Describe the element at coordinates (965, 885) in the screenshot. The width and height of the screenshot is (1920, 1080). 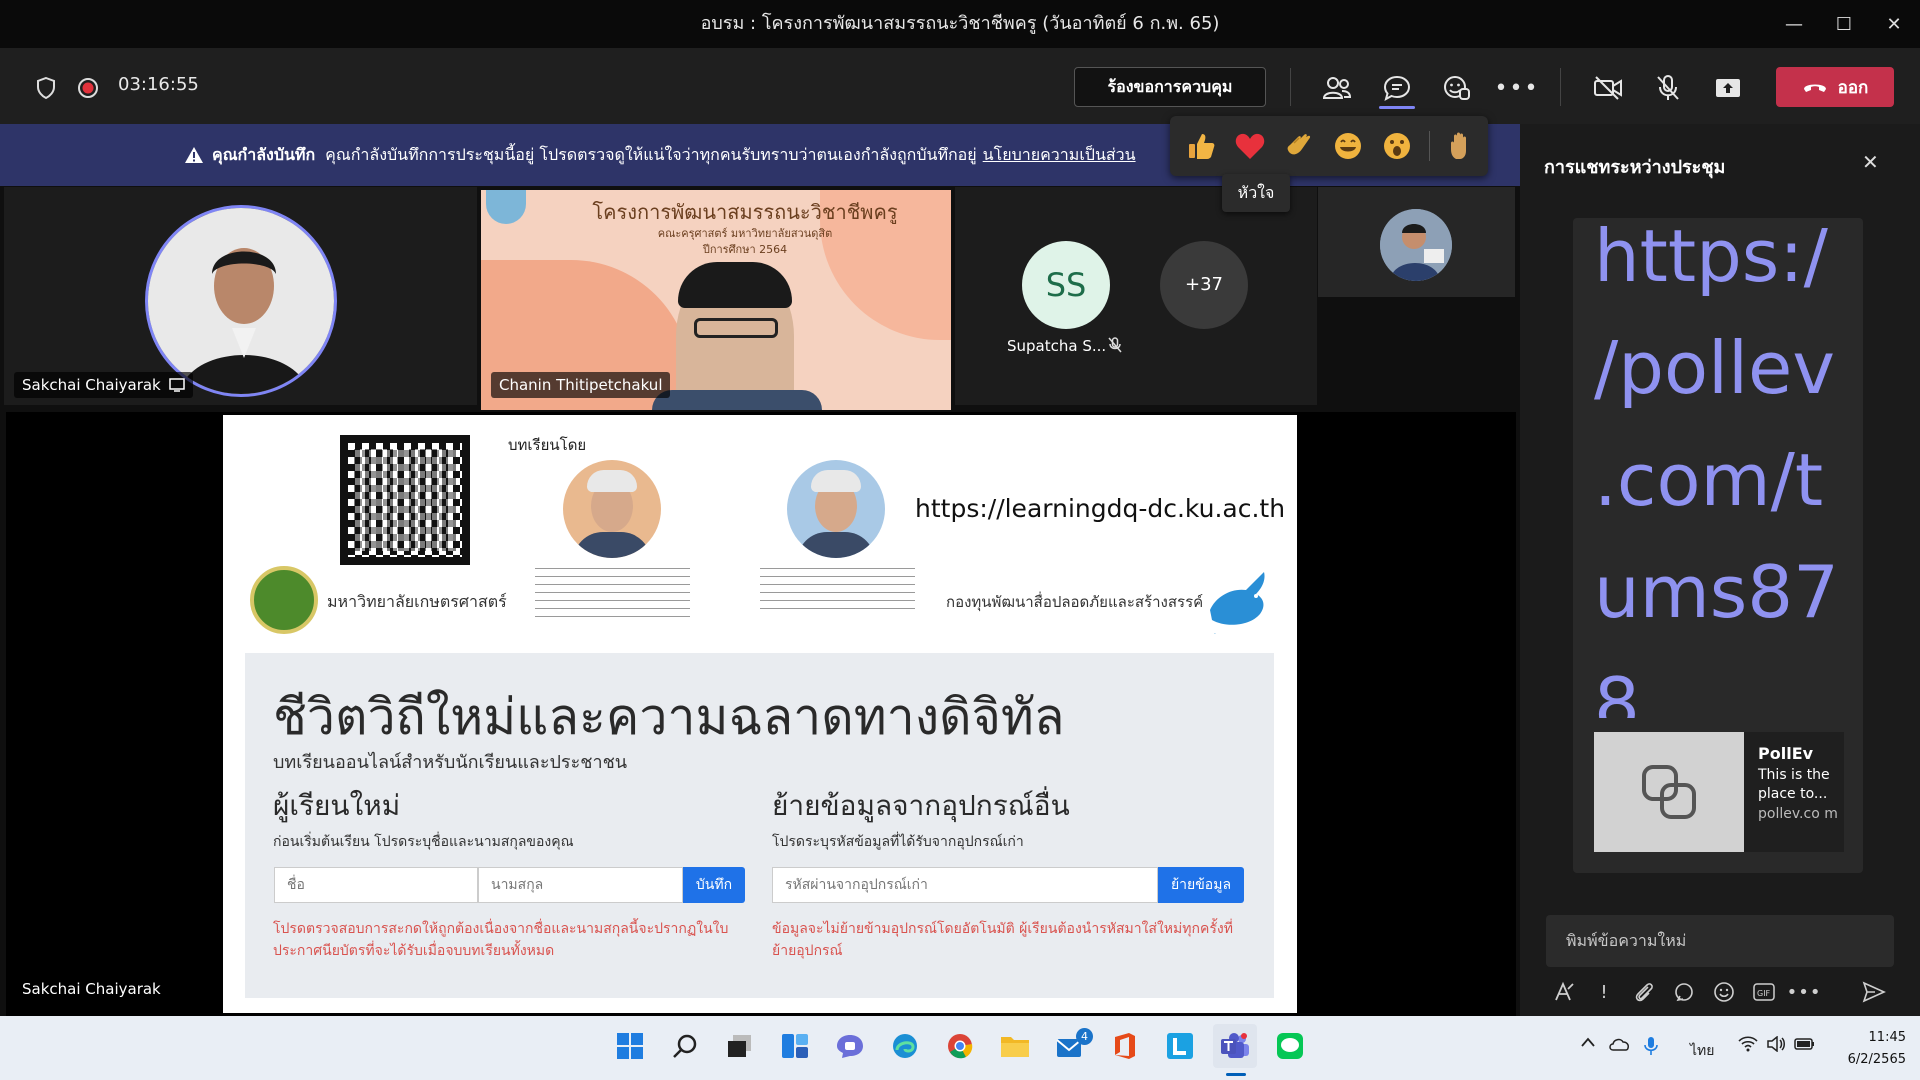
I see `device-code-input: รหัสผ่านจากอุปกรณ์เก่า` at that location.